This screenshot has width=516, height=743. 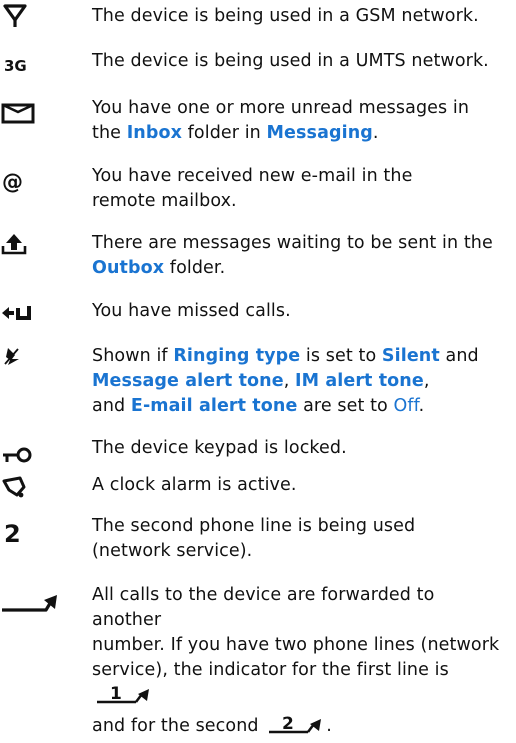 I want to click on envelope-icon, so click(x=30, y=119).